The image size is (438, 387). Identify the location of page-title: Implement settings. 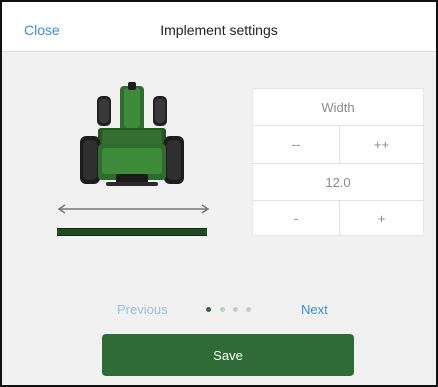
(219, 30).